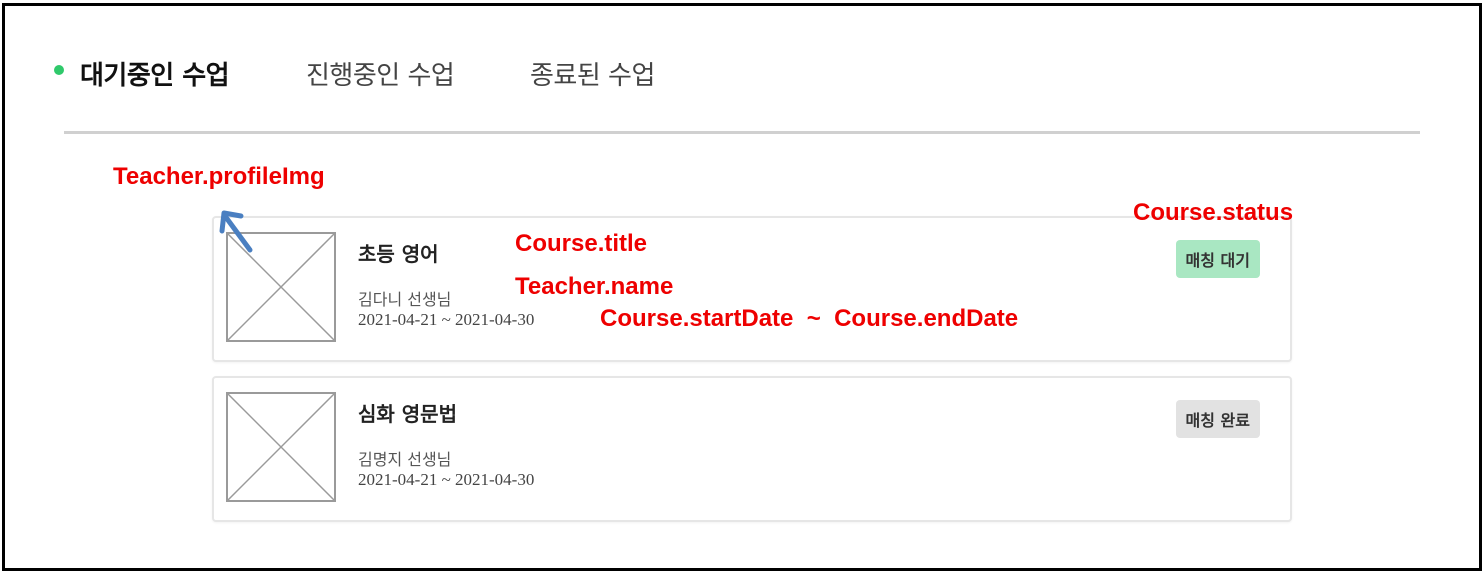 The width and height of the screenshot is (1484, 573). What do you see at coordinates (405, 459) in the screenshot?
I see `teacher-name: 김명지 선생님` at bounding box center [405, 459].